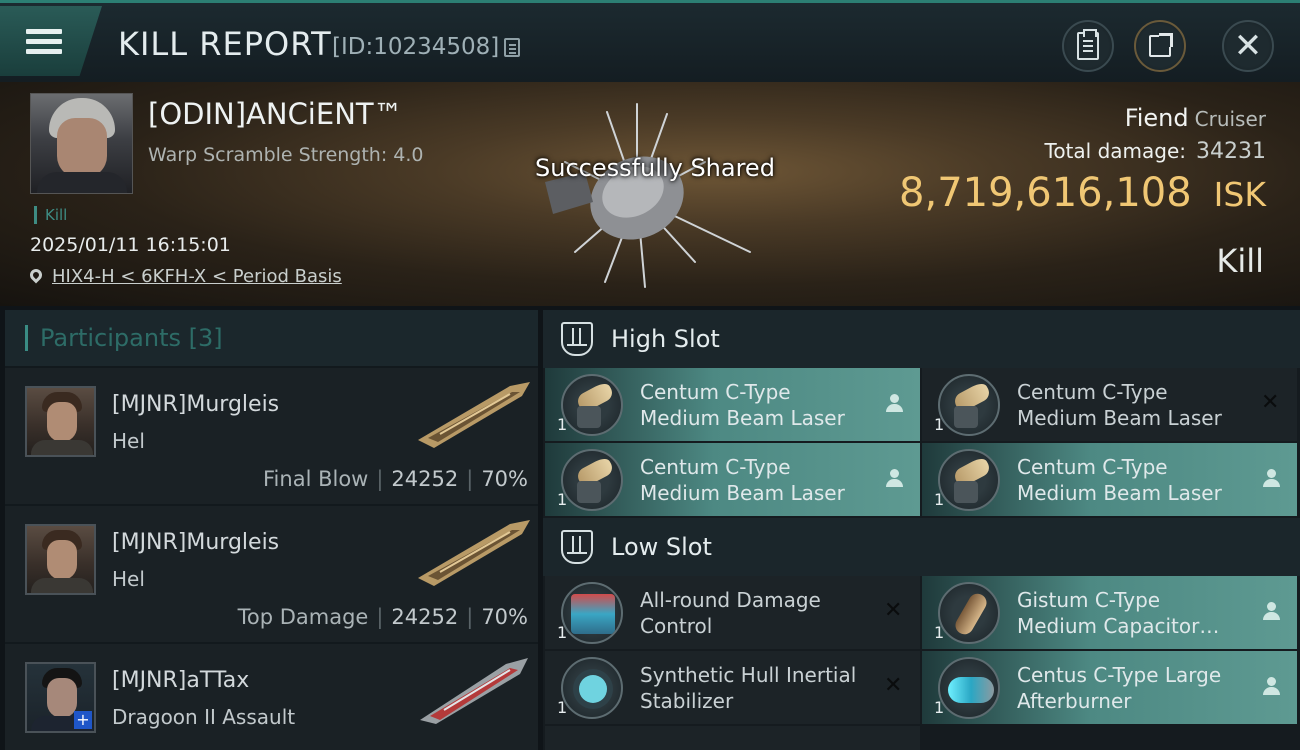 Image resolution: width=1300 pixels, height=750 pixels. Describe the element at coordinates (661, 547) in the screenshot. I see `low-slot-title: Low Slot` at that location.